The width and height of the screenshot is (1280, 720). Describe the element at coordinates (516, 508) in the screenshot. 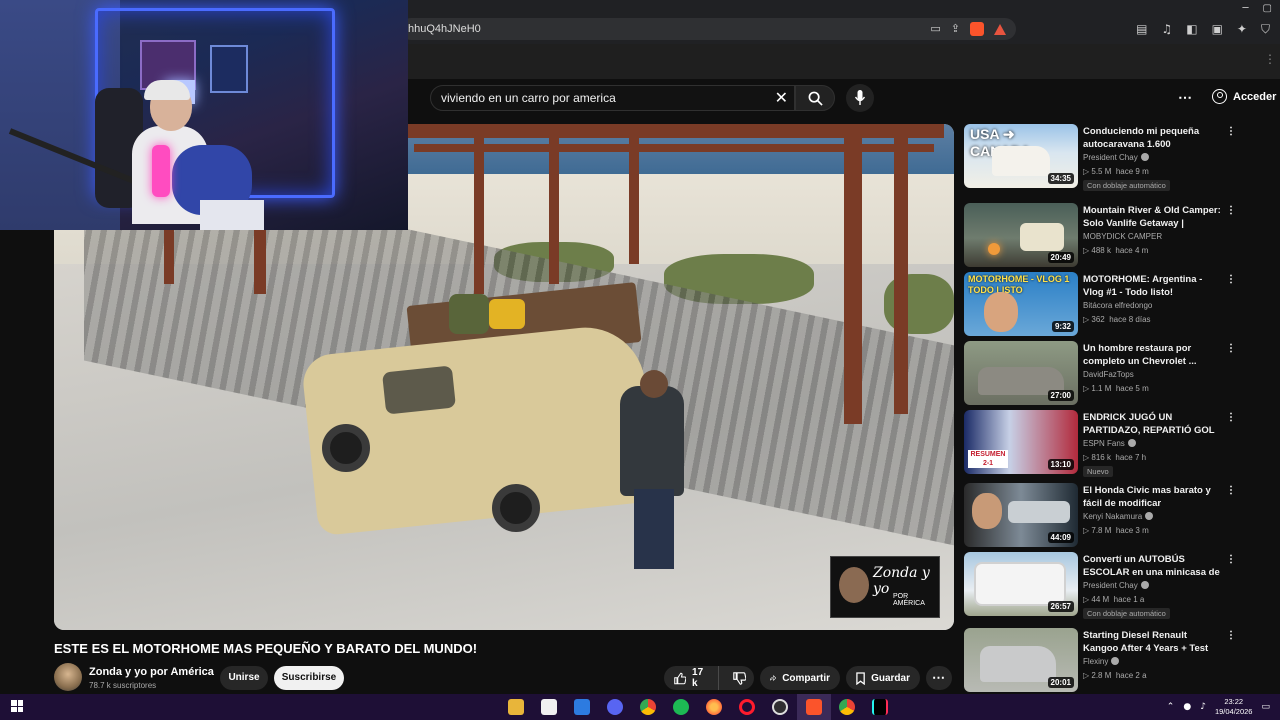

I see `video-frame-wheel` at that location.